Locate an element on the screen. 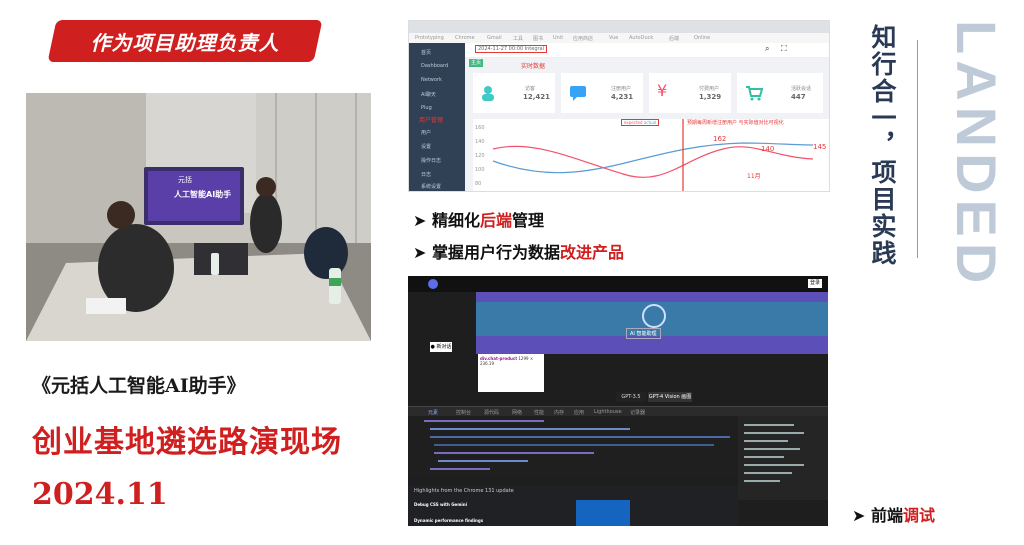  landed-watermark: LANDED is located at coordinates (976, 155).